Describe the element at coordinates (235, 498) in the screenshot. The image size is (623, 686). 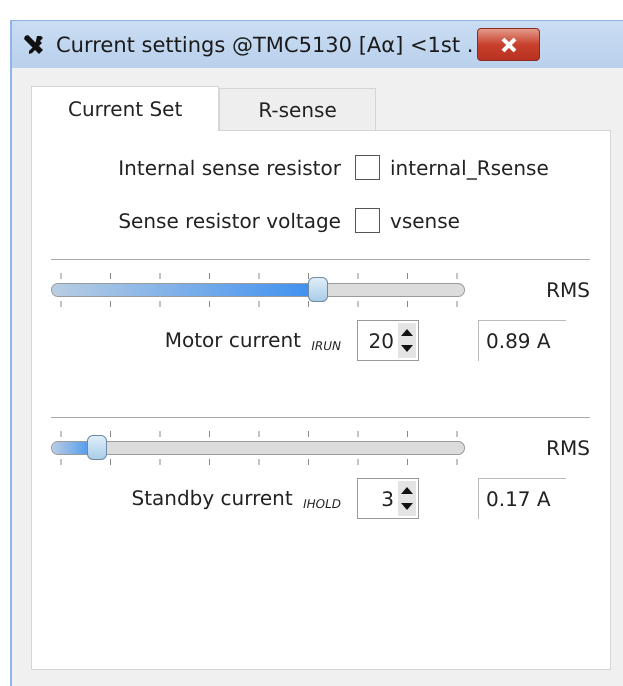
I see `current-label: Standby current $_{IHOLD}$` at that location.